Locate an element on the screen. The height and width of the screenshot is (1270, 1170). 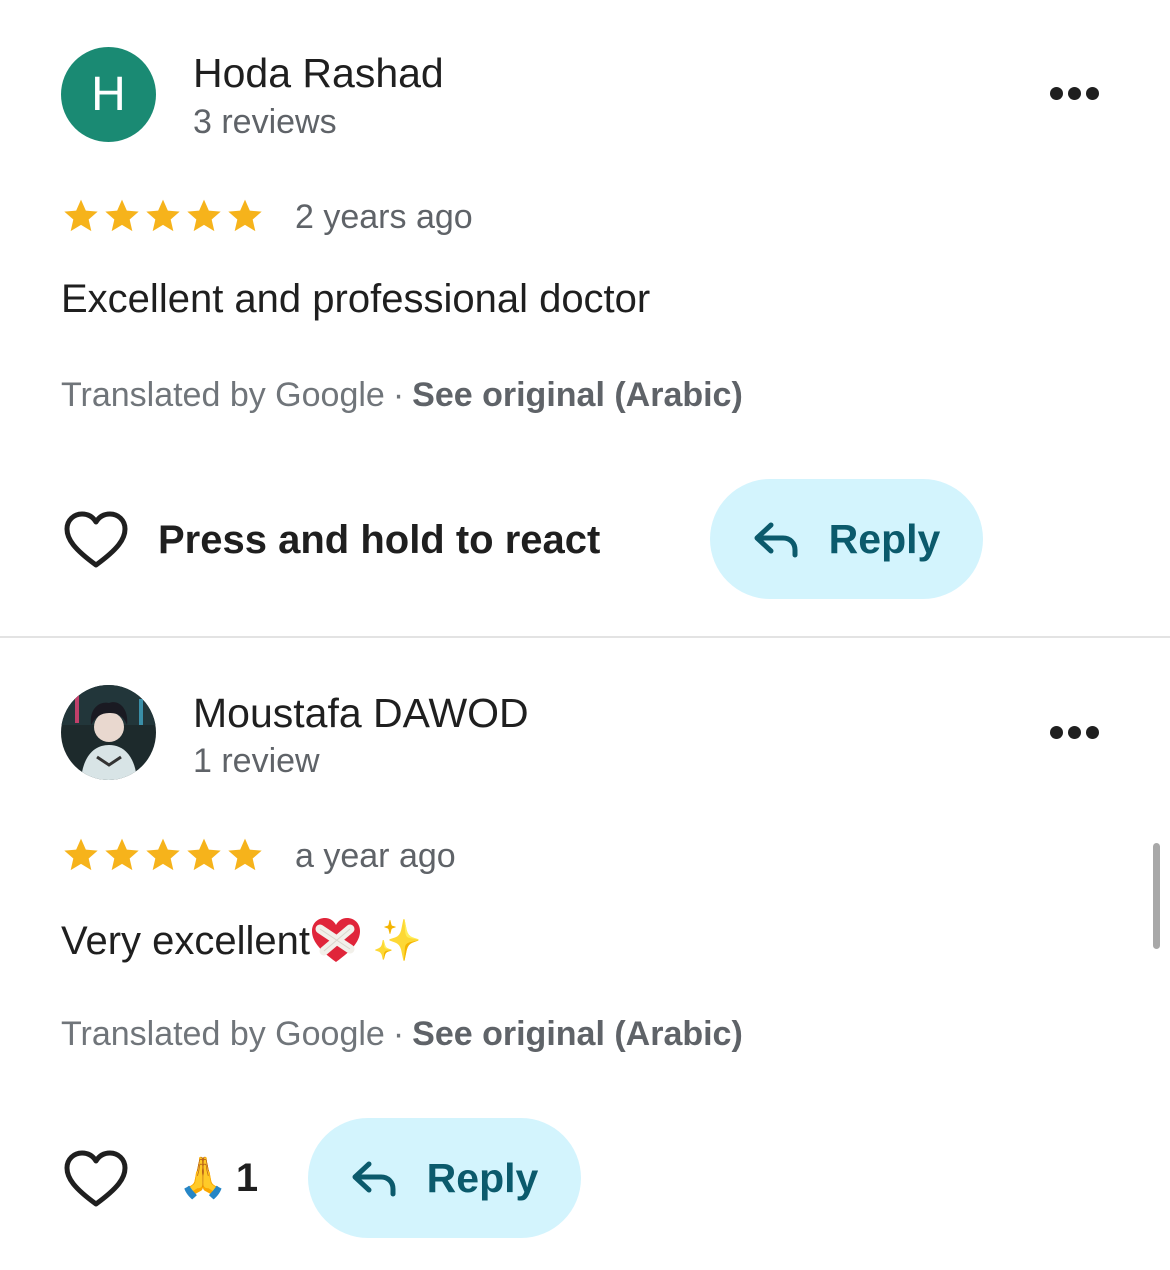
author-name: Moustafa DAWOD is located at coordinates (361, 713).